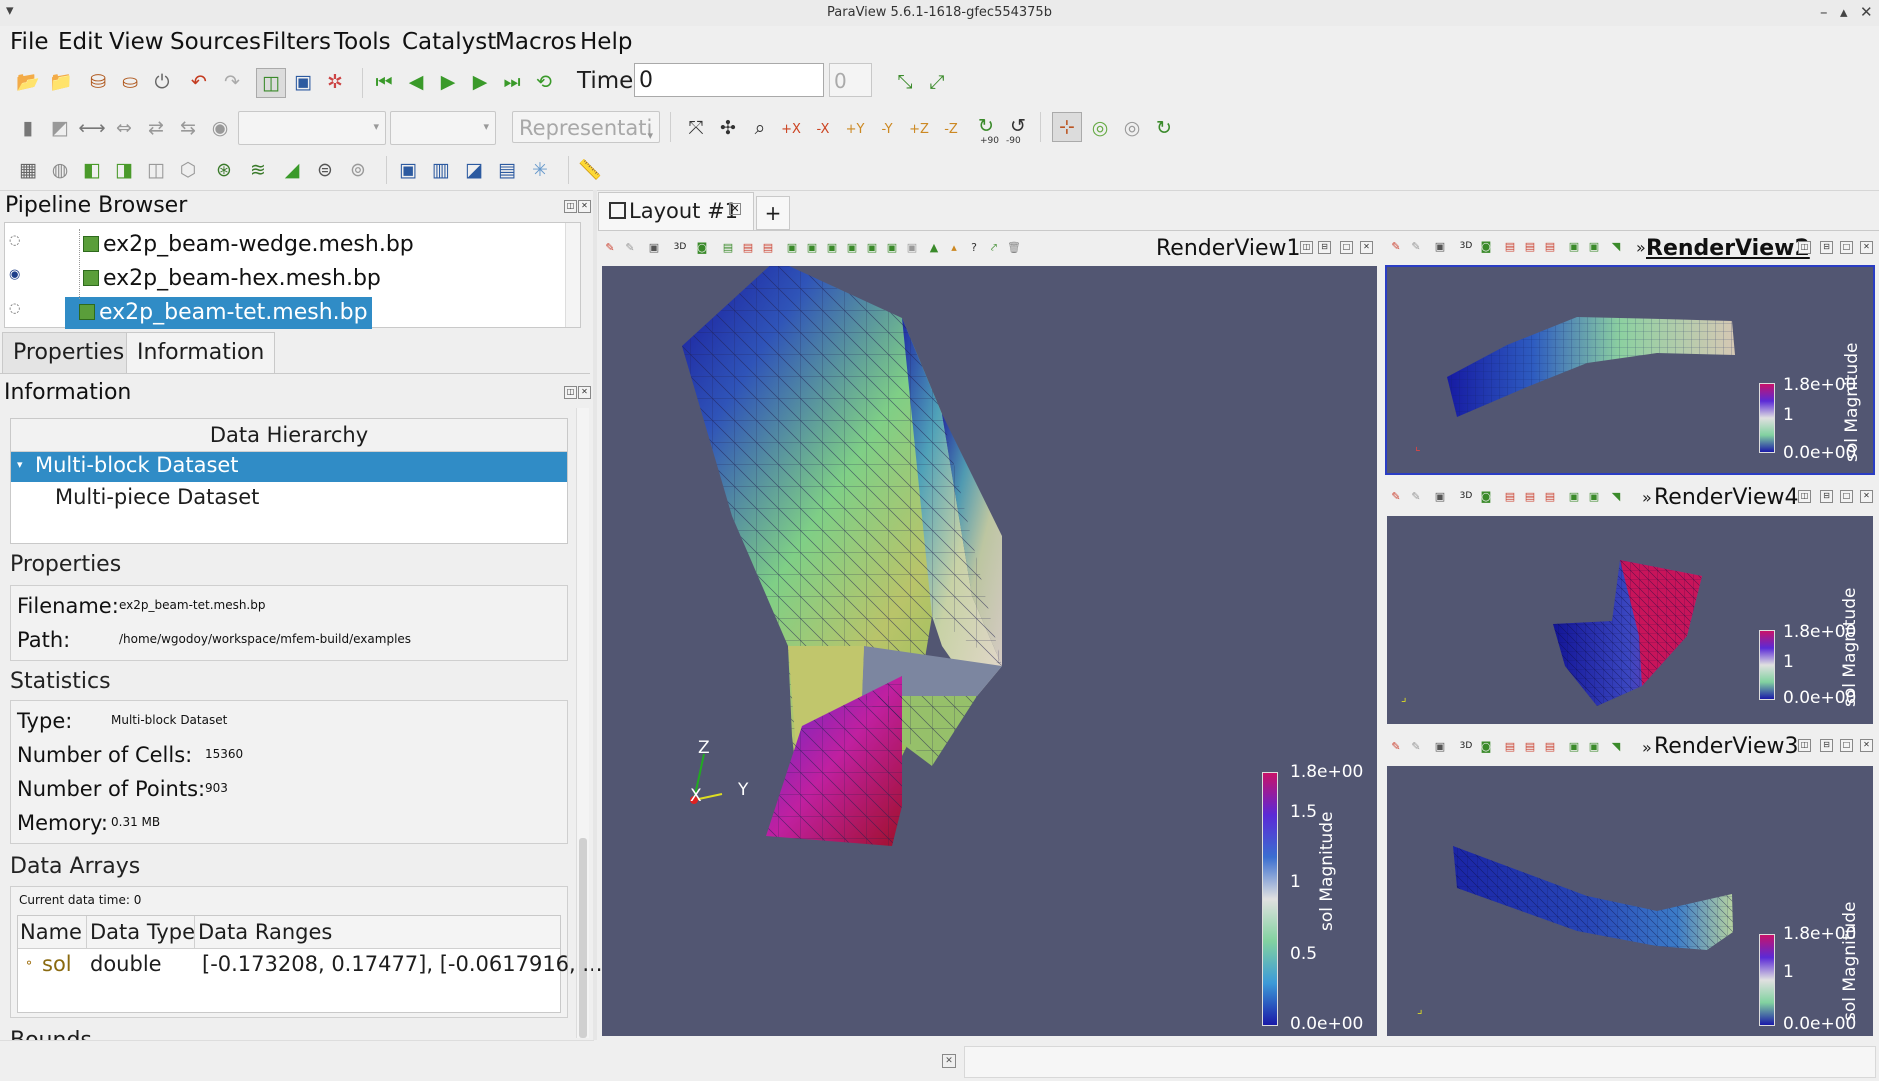 This screenshot has height=1081, width=1879. Describe the element at coordinates (303, 82) in the screenshot. I see `zoom-data-icon: ▣` at that location.